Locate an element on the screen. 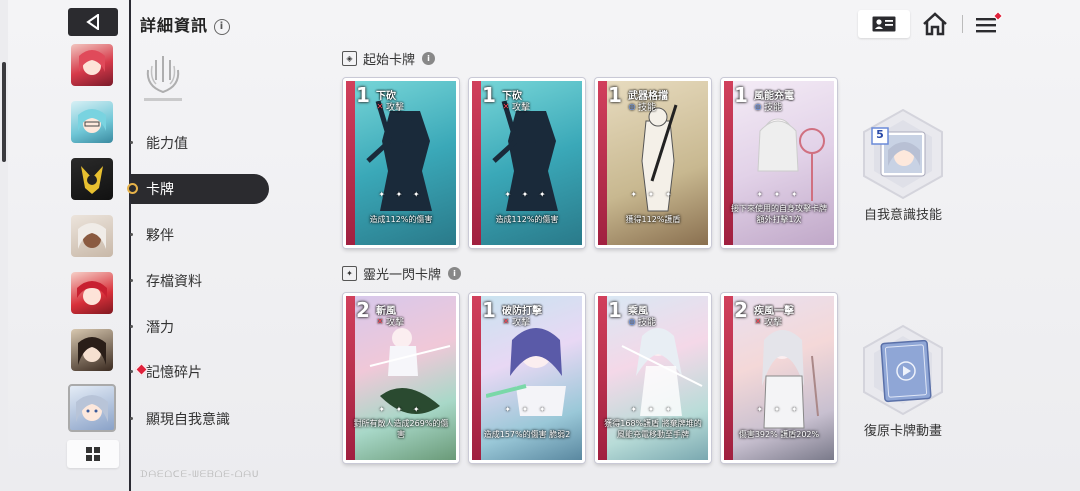  character-avatar-selected is located at coordinates (92, 408).